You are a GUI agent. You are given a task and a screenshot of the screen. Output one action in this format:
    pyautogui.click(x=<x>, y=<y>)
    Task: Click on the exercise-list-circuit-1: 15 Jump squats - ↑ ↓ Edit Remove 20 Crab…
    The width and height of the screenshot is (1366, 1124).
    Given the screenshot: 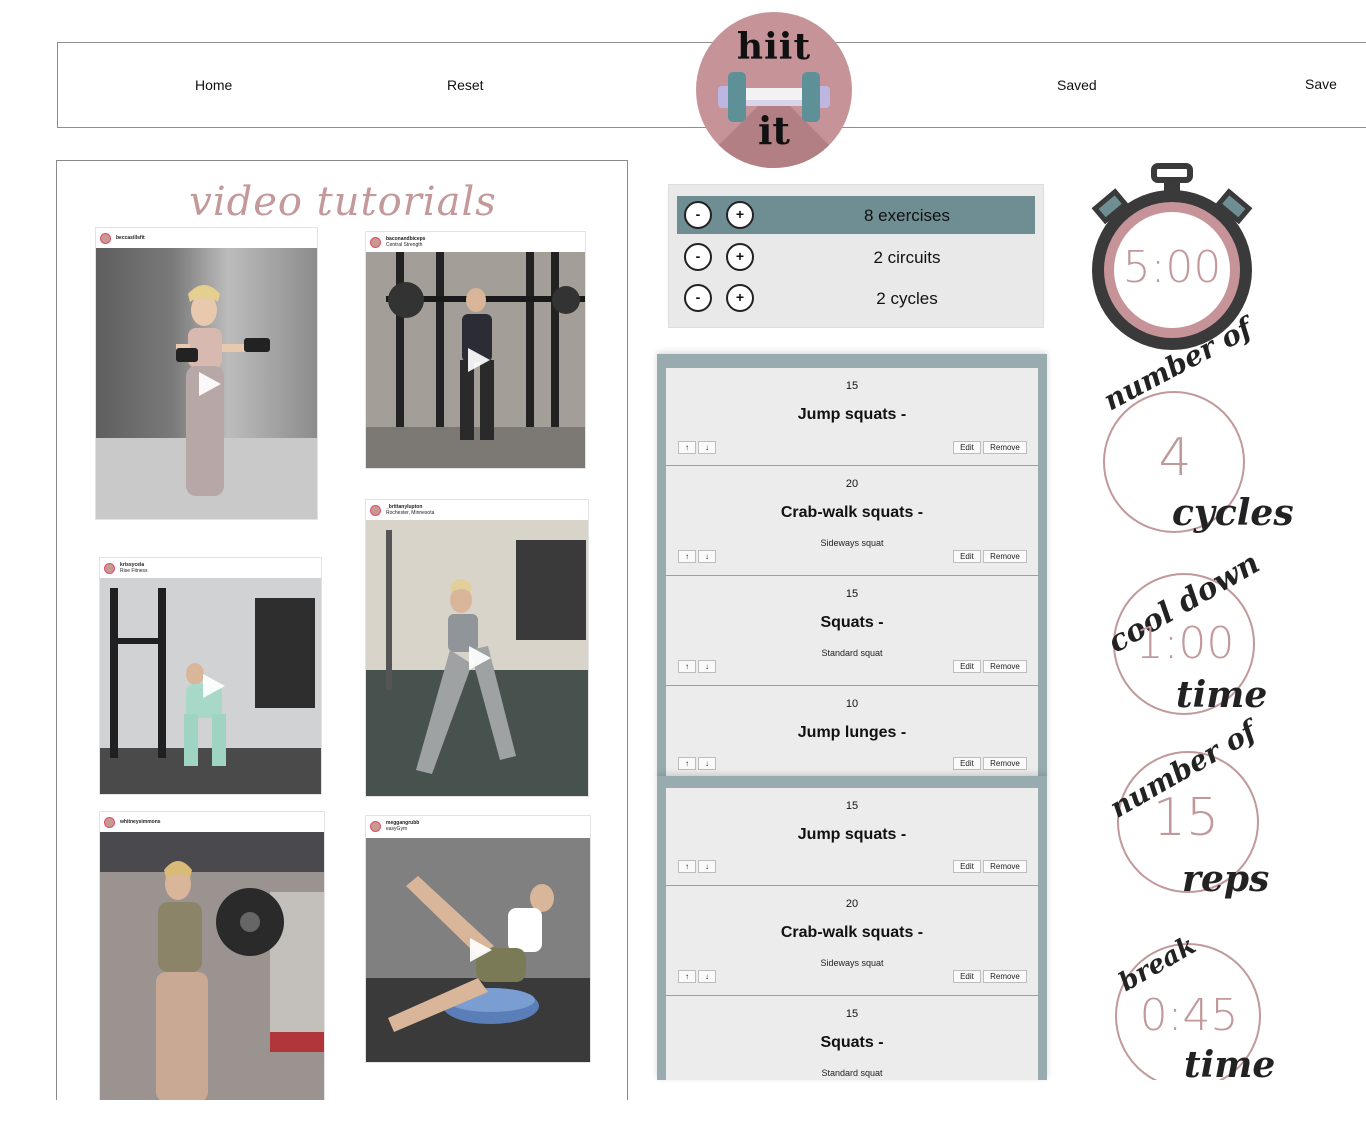 What is the action you would take?
    pyautogui.click(x=852, y=566)
    